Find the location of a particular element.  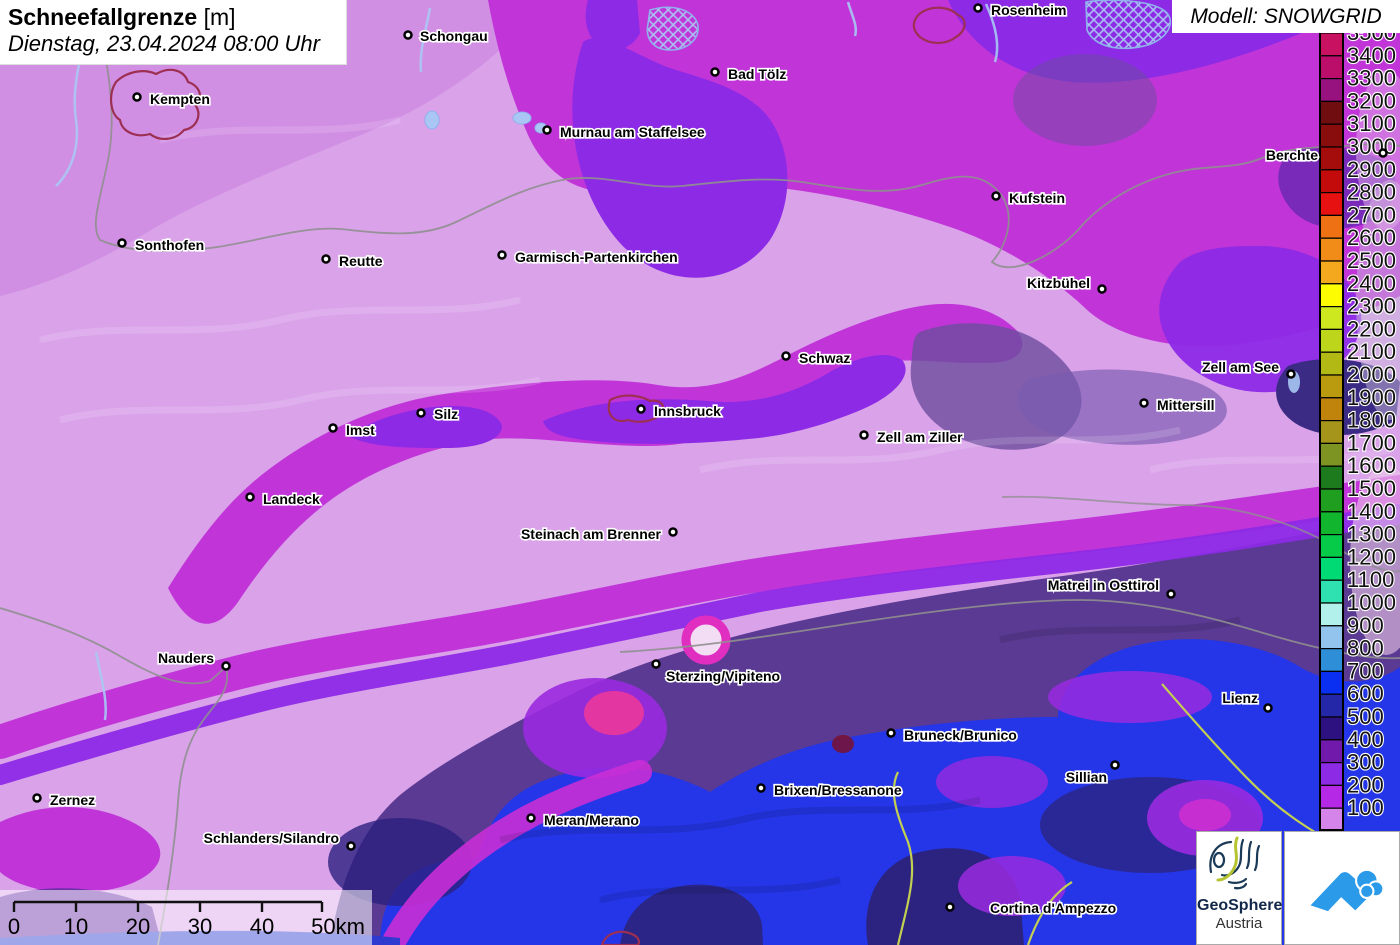

scalebar-label: 20 is located at coordinates (138, 926).